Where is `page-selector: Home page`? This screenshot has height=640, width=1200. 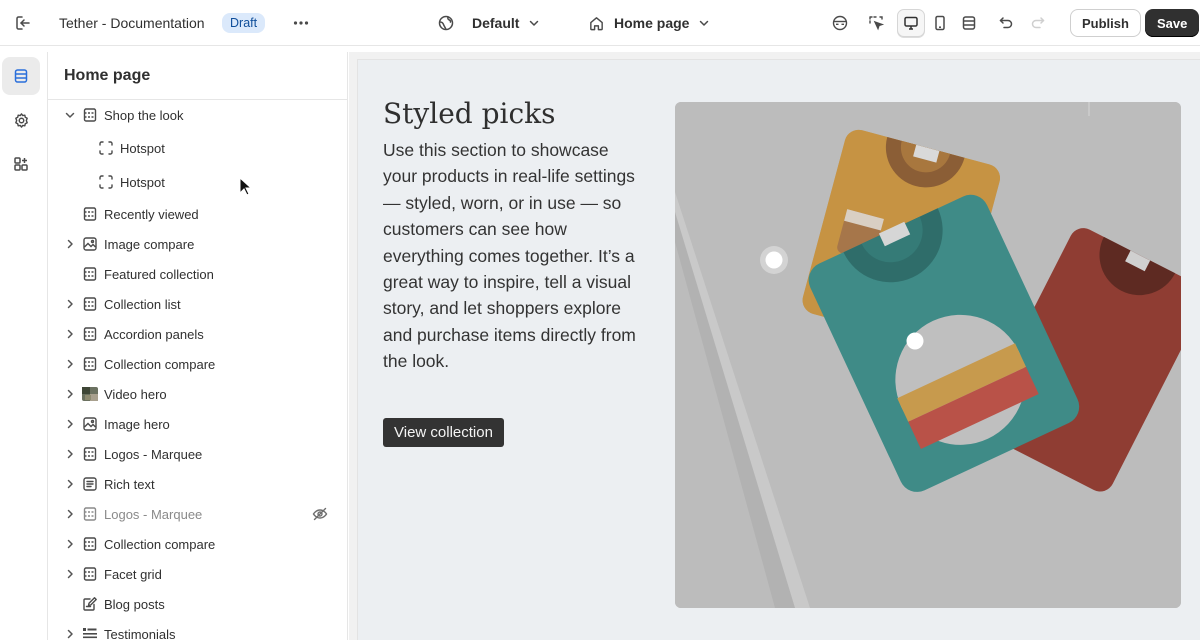 page-selector: Home page is located at coordinates (649, 23).